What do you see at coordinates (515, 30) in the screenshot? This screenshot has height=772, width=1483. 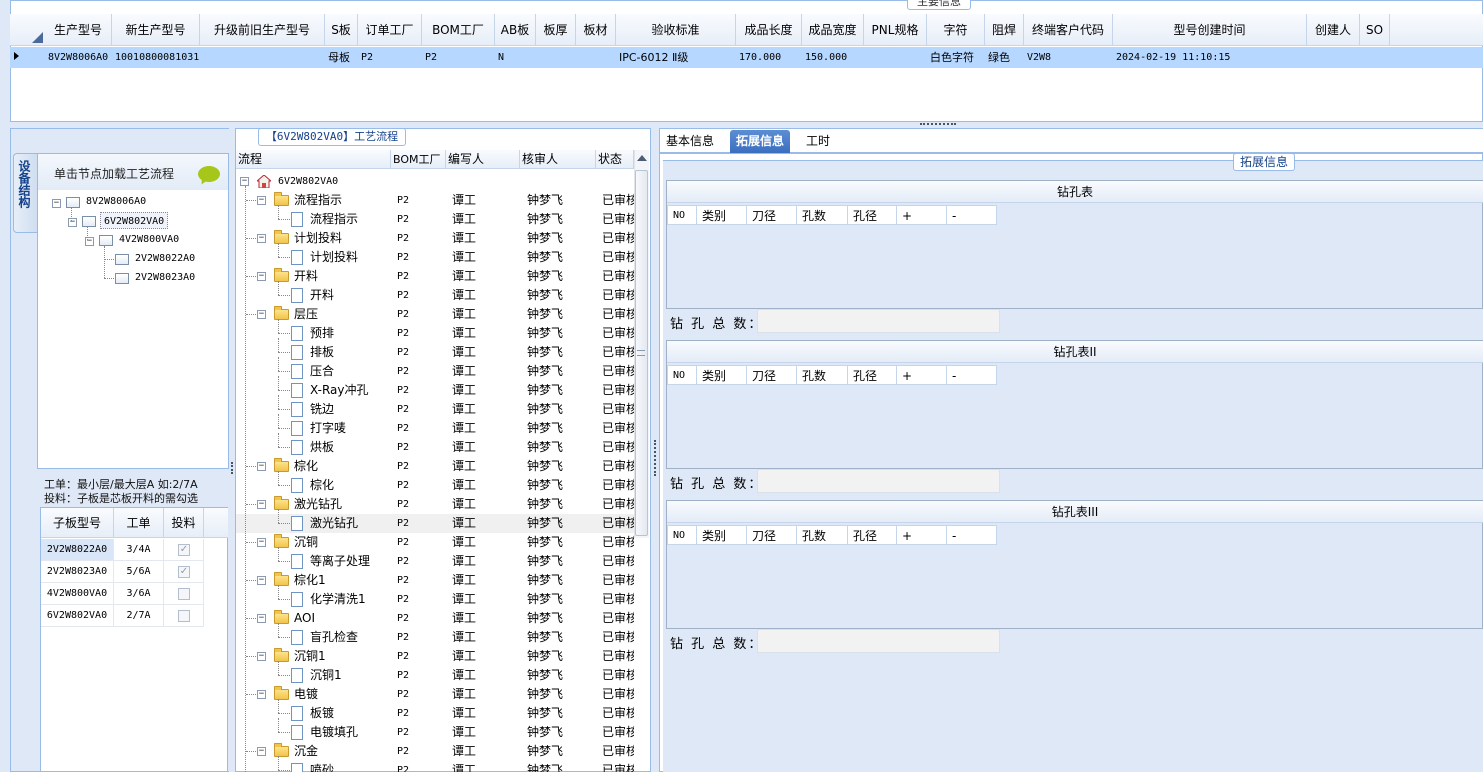 I see `column-header-6: AB板` at bounding box center [515, 30].